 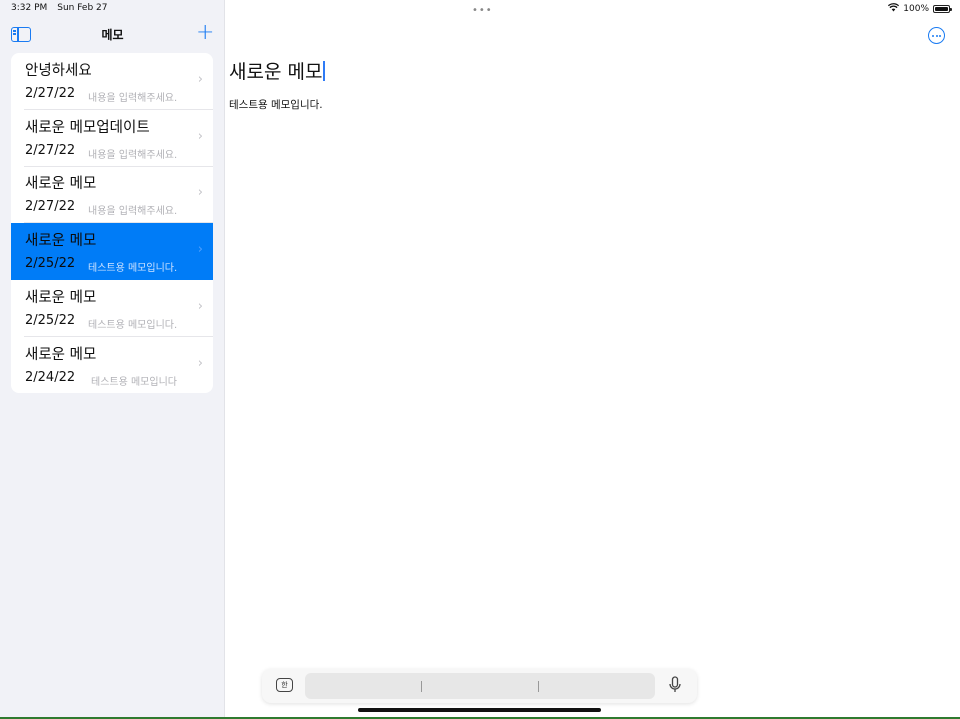 What do you see at coordinates (276, 104) in the screenshot?
I see `note-body-editor: 테스트용 메모입니다.` at bounding box center [276, 104].